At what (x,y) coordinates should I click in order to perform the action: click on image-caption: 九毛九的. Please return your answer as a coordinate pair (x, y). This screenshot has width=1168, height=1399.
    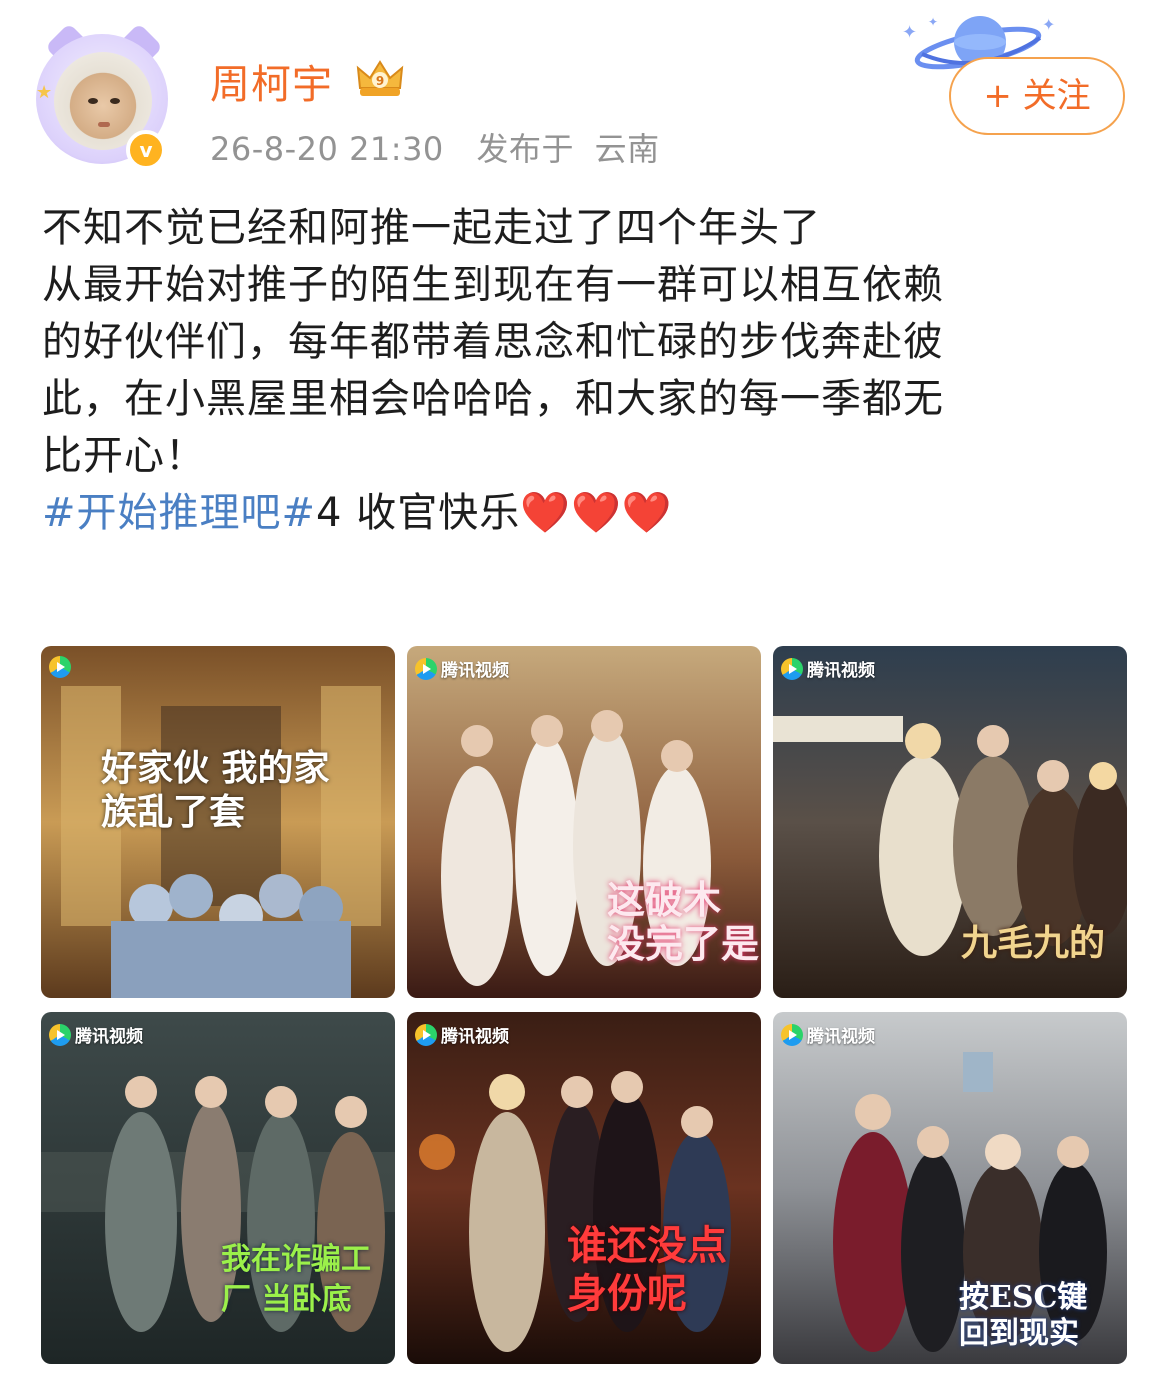
    Looking at the image, I should click on (1033, 943).